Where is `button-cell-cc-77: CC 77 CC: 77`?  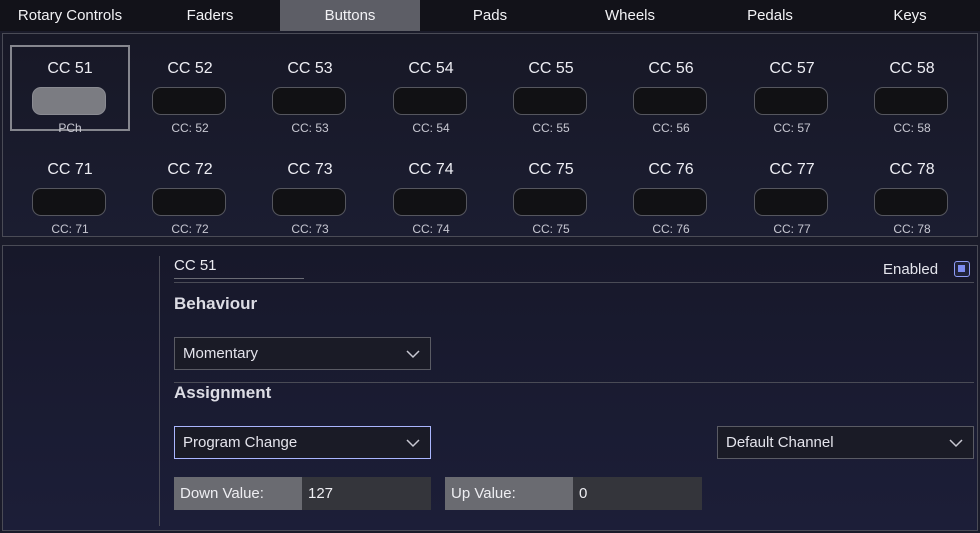 button-cell-cc-77: CC 77 CC: 77 is located at coordinates (792, 191).